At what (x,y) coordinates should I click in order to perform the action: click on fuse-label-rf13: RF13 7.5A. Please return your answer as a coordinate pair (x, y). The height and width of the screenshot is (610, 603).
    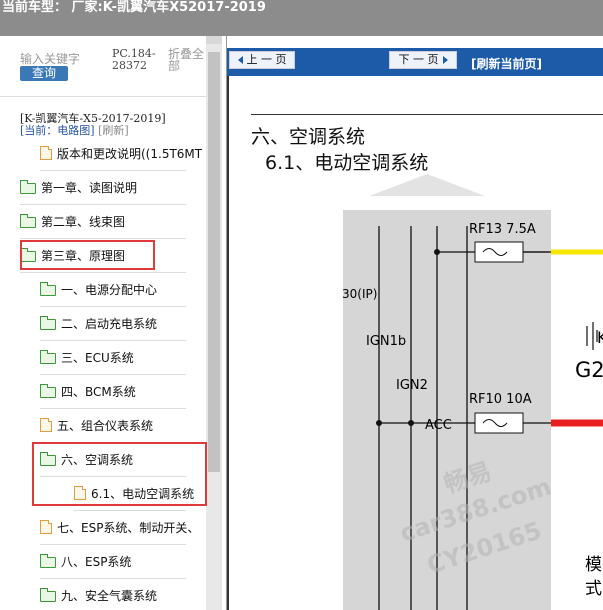
    Looking at the image, I should click on (502, 229).